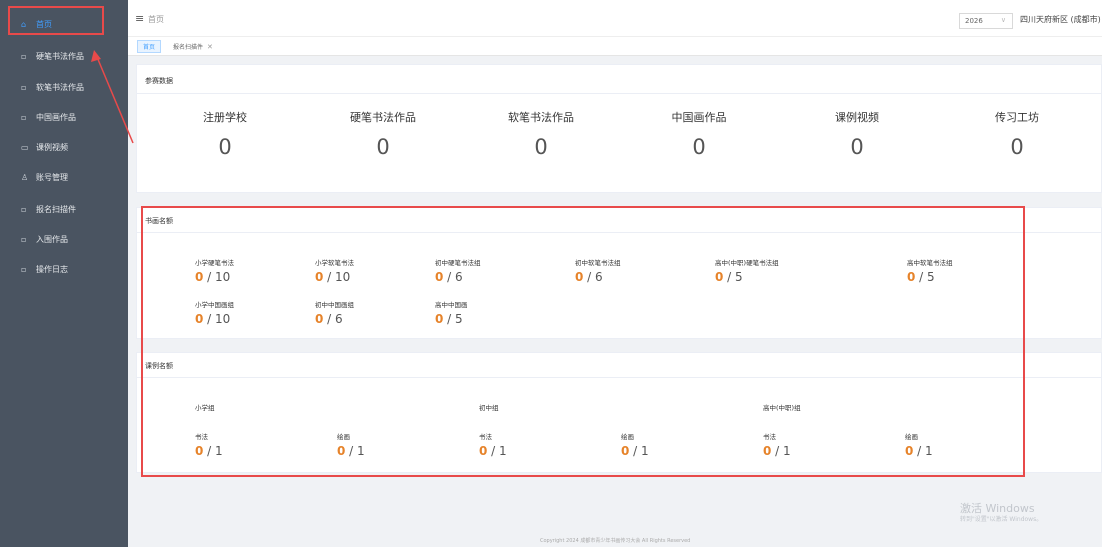  I want to click on sidebar-item-account-management: ♙ 账号管理, so click(64, 177).